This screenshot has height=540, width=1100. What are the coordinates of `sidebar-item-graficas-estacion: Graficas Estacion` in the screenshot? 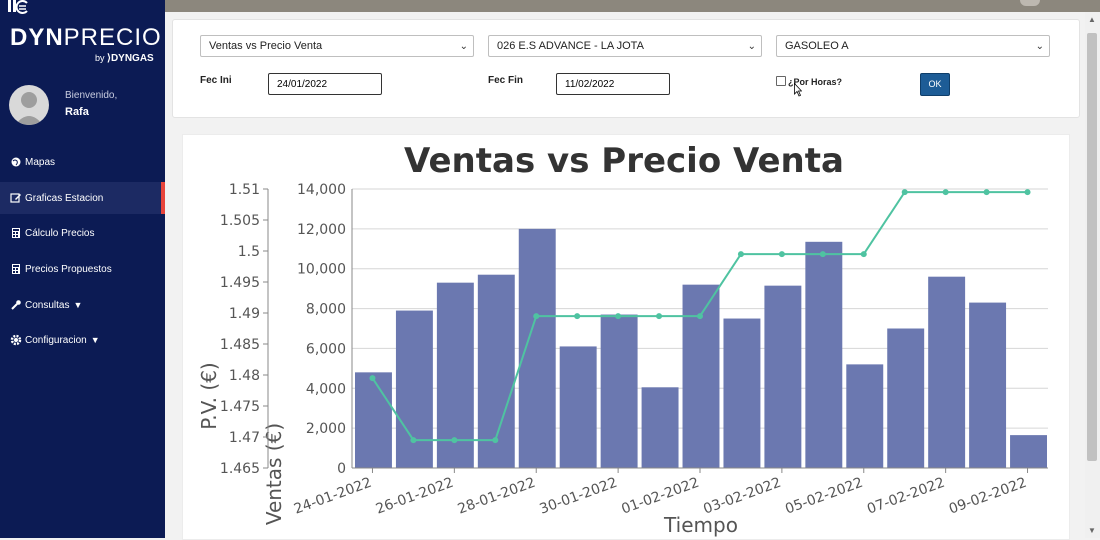 It's located at (82, 198).